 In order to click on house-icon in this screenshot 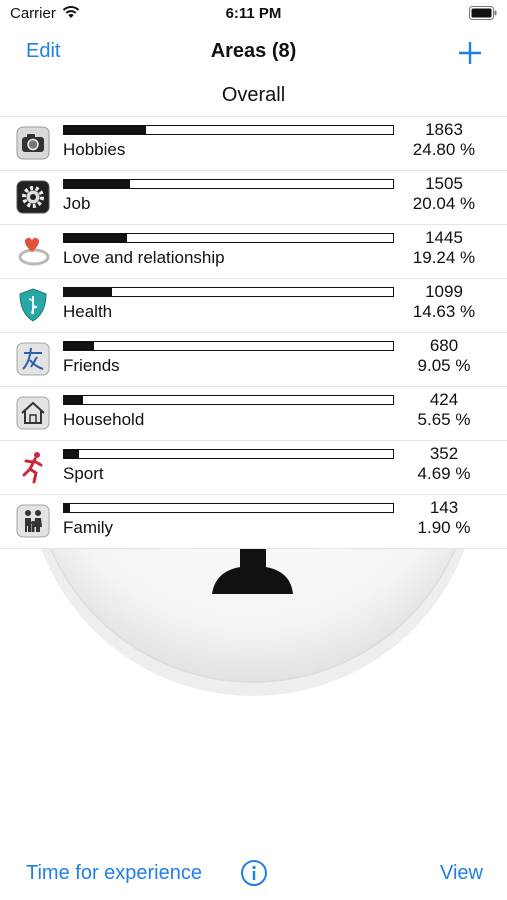, I will do `click(33, 413)`.